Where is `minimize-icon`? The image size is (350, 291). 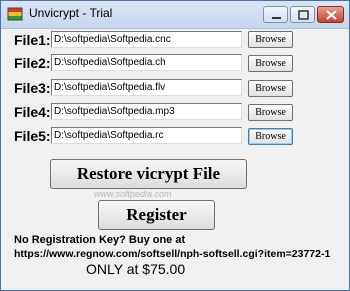
minimize-icon is located at coordinates (276, 18).